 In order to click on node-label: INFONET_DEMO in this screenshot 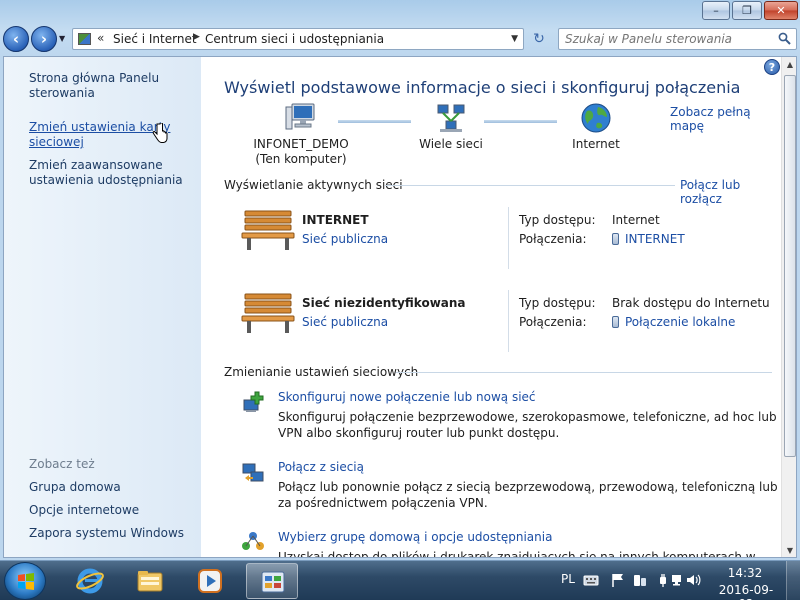, I will do `click(301, 144)`.